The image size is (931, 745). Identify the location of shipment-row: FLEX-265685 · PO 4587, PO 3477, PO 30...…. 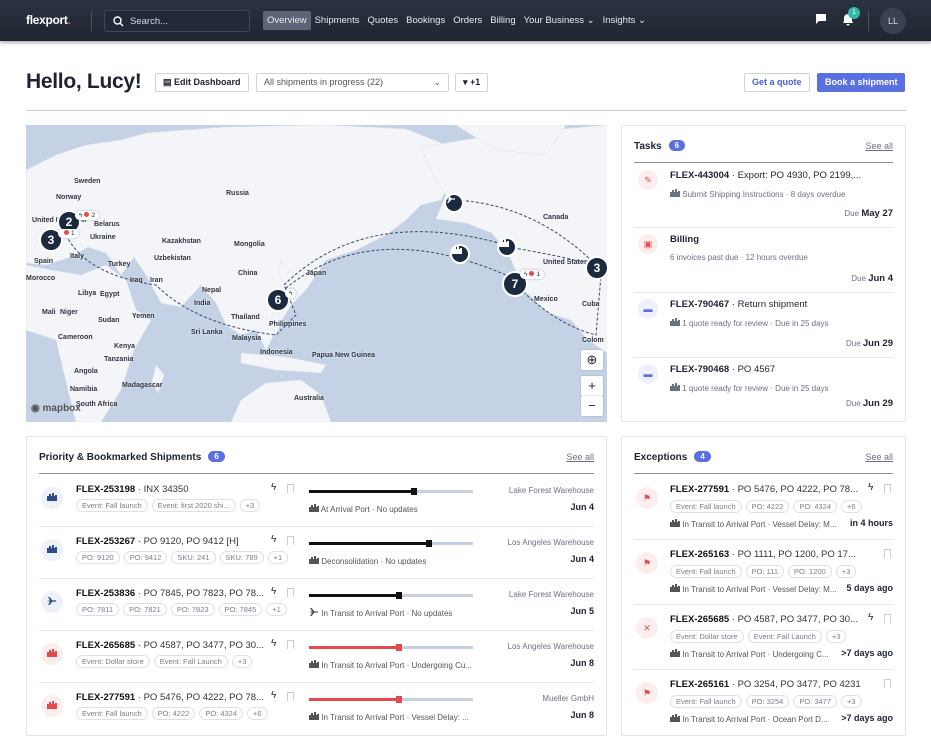
(316, 657).